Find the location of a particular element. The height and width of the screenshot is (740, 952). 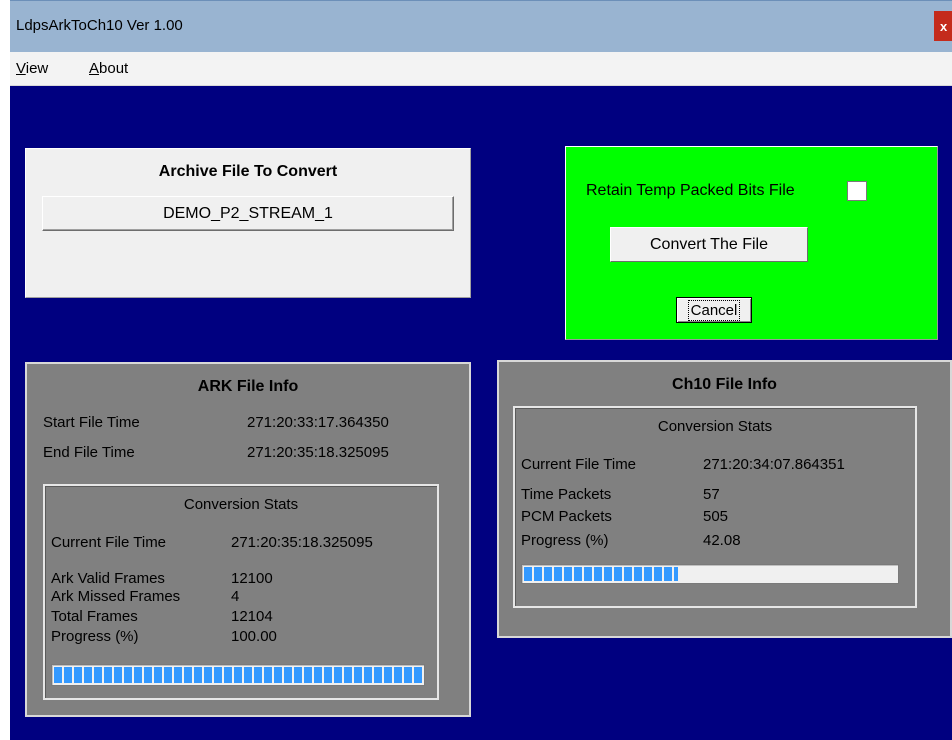

convert-file-button: Convert The File is located at coordinates (709, 244).